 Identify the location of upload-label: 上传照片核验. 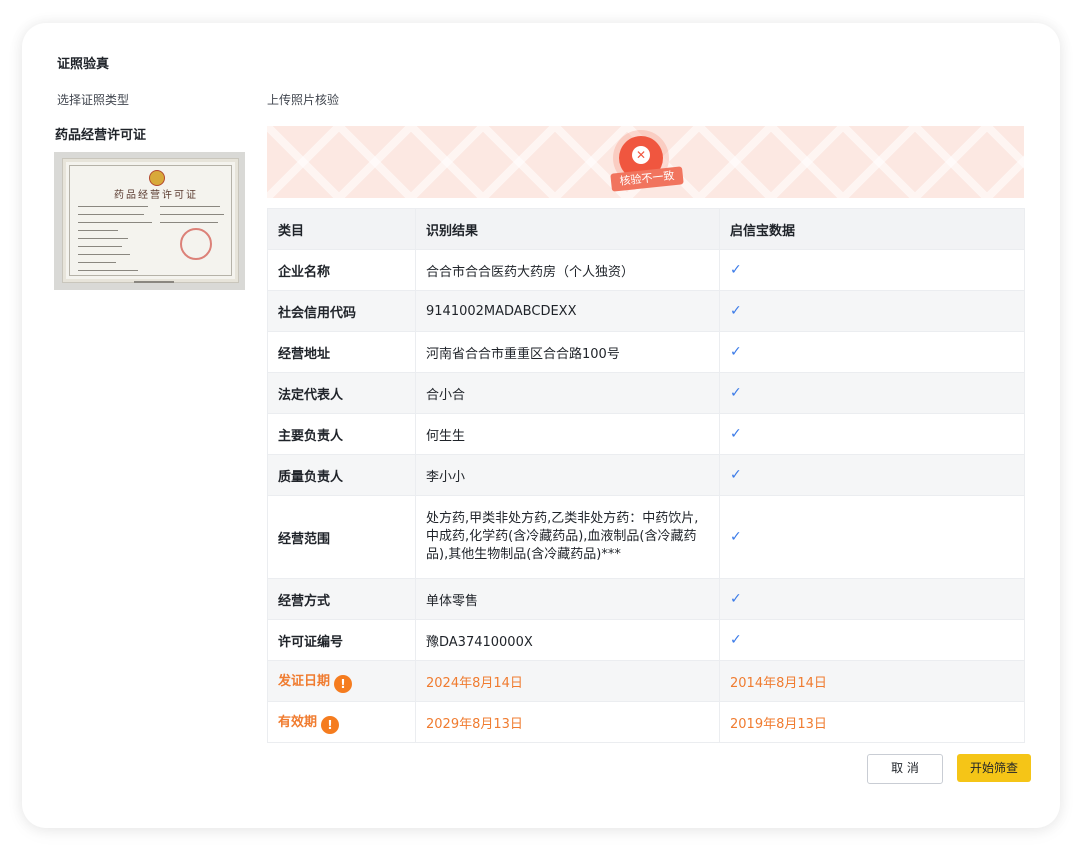
(303, 100).